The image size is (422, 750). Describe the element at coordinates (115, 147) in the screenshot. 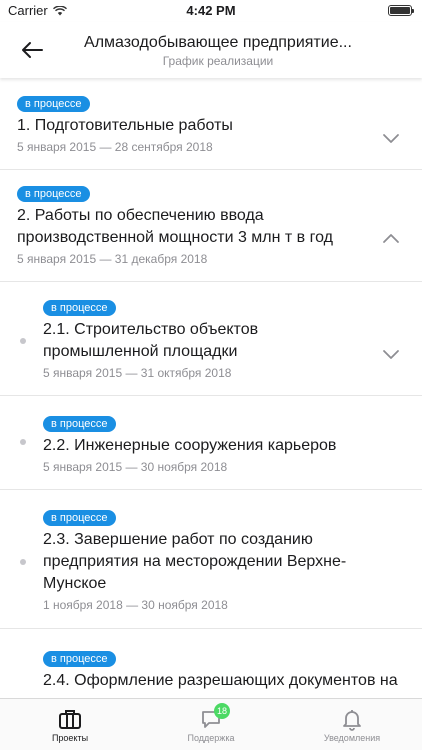

I see `item-dates: 5 января 2015 — 28 сентября 2018` at that location.